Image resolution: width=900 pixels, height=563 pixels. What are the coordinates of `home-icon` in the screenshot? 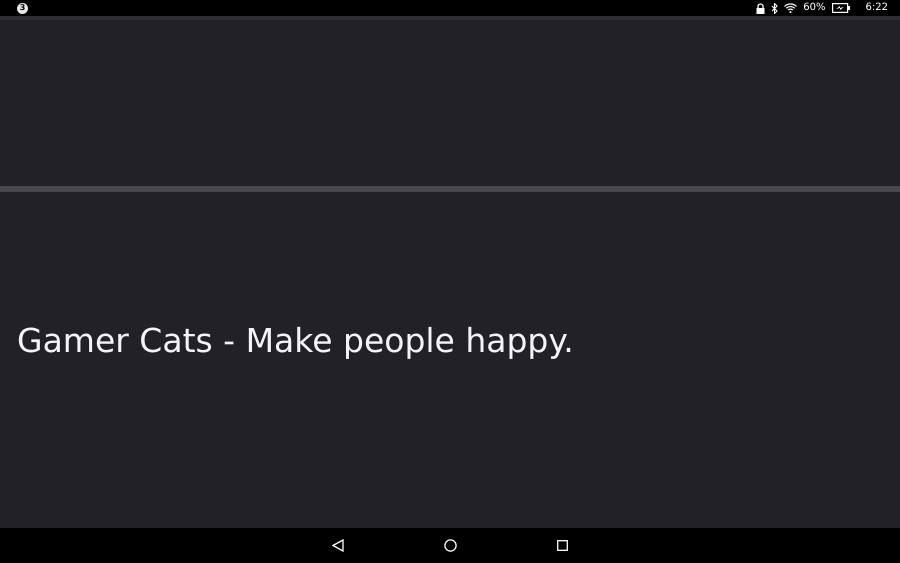 It's located at (450, 545).